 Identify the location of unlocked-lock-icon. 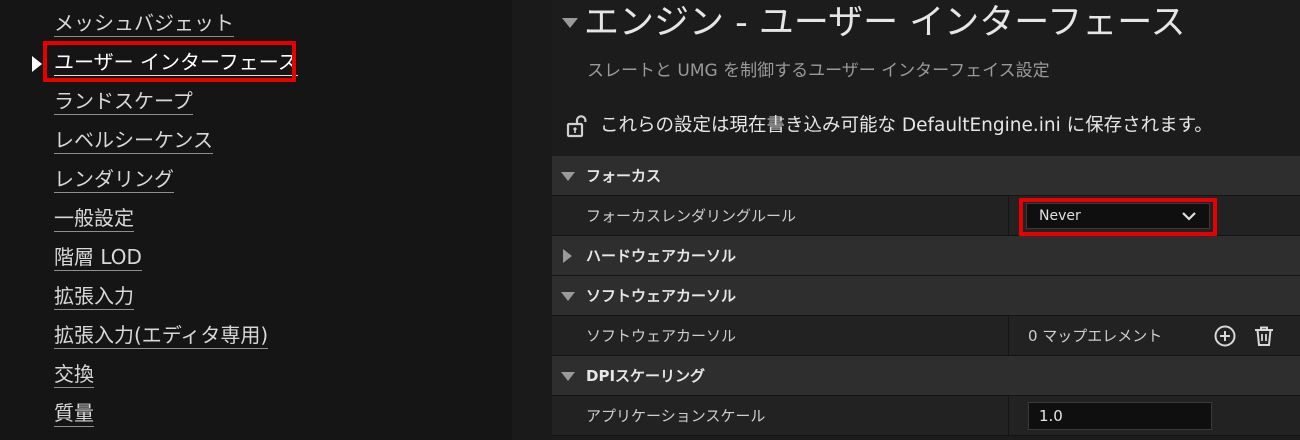
(576, 126).